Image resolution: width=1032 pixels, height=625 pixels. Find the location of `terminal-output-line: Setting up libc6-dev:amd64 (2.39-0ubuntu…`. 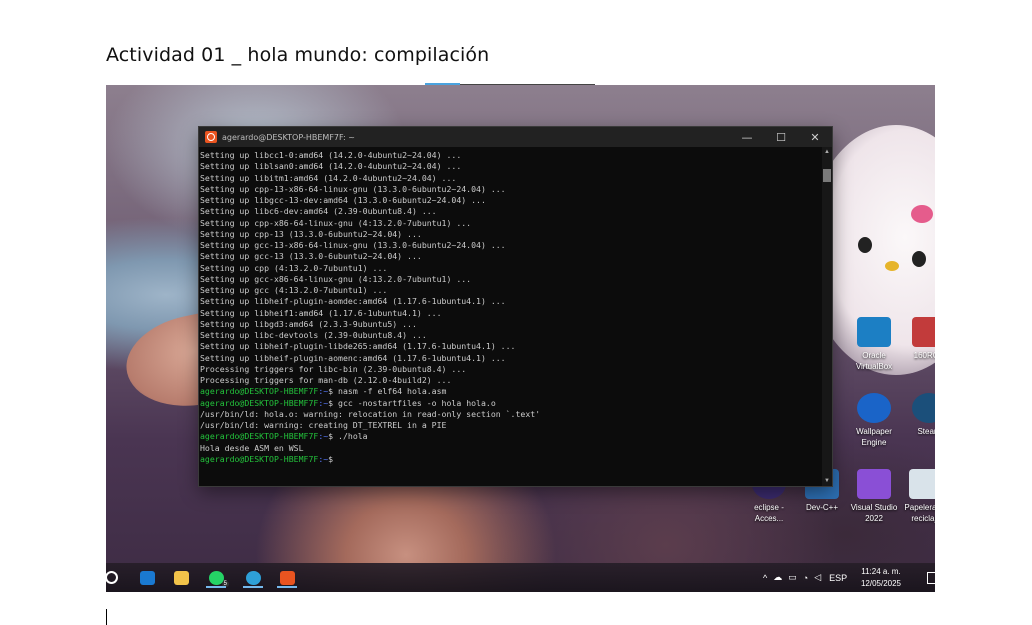

terminal-output-line: Setting up libc6-dev:amd64 (2.39-0ubuntu… is located at coordinates (318, 211).